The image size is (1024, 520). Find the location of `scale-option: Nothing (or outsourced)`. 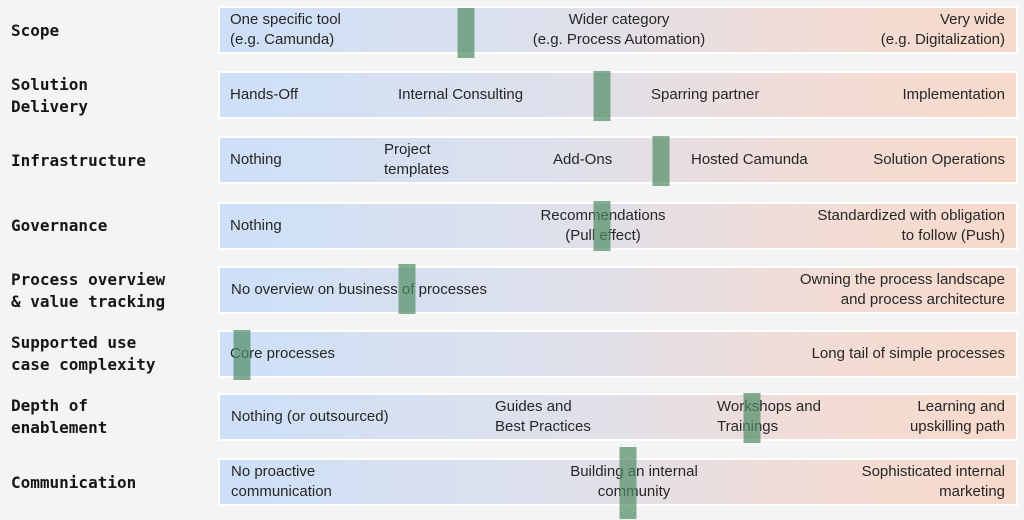

scale-option: Nothing (or outsourced) is located at coordinates (310, 416).